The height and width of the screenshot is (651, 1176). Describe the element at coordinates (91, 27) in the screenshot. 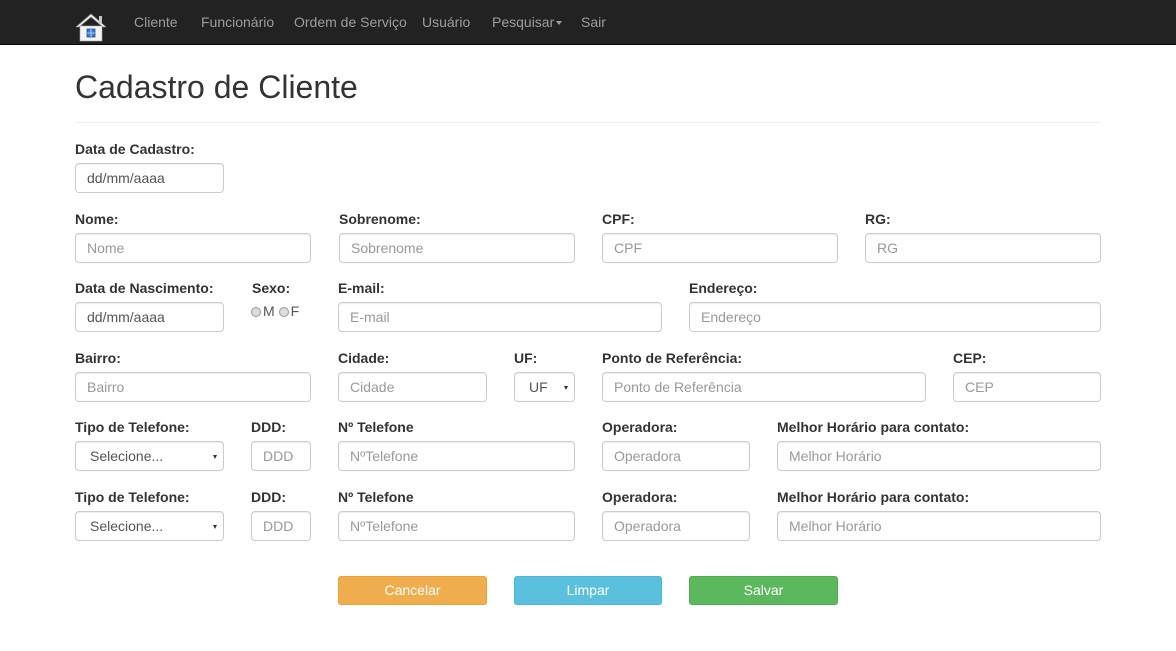

I see `home-icon` at that location.